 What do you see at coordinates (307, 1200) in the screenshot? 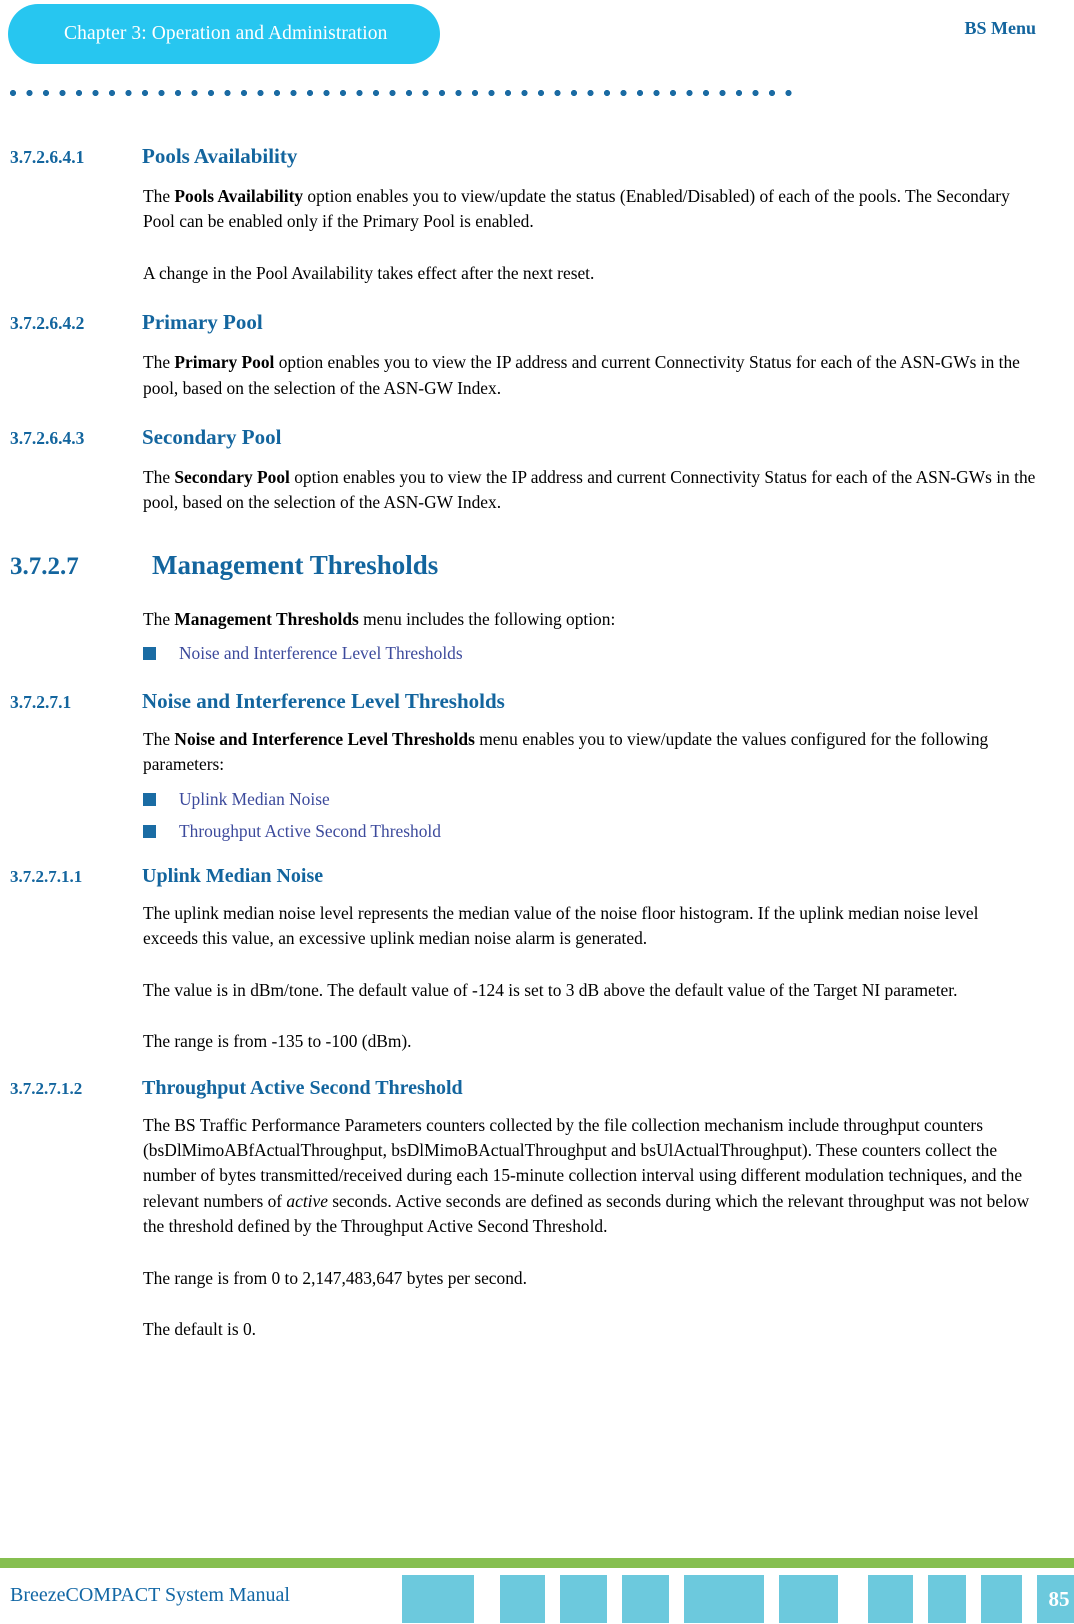
I see `emphasis-active: active` at bounding box center [307, 1200].